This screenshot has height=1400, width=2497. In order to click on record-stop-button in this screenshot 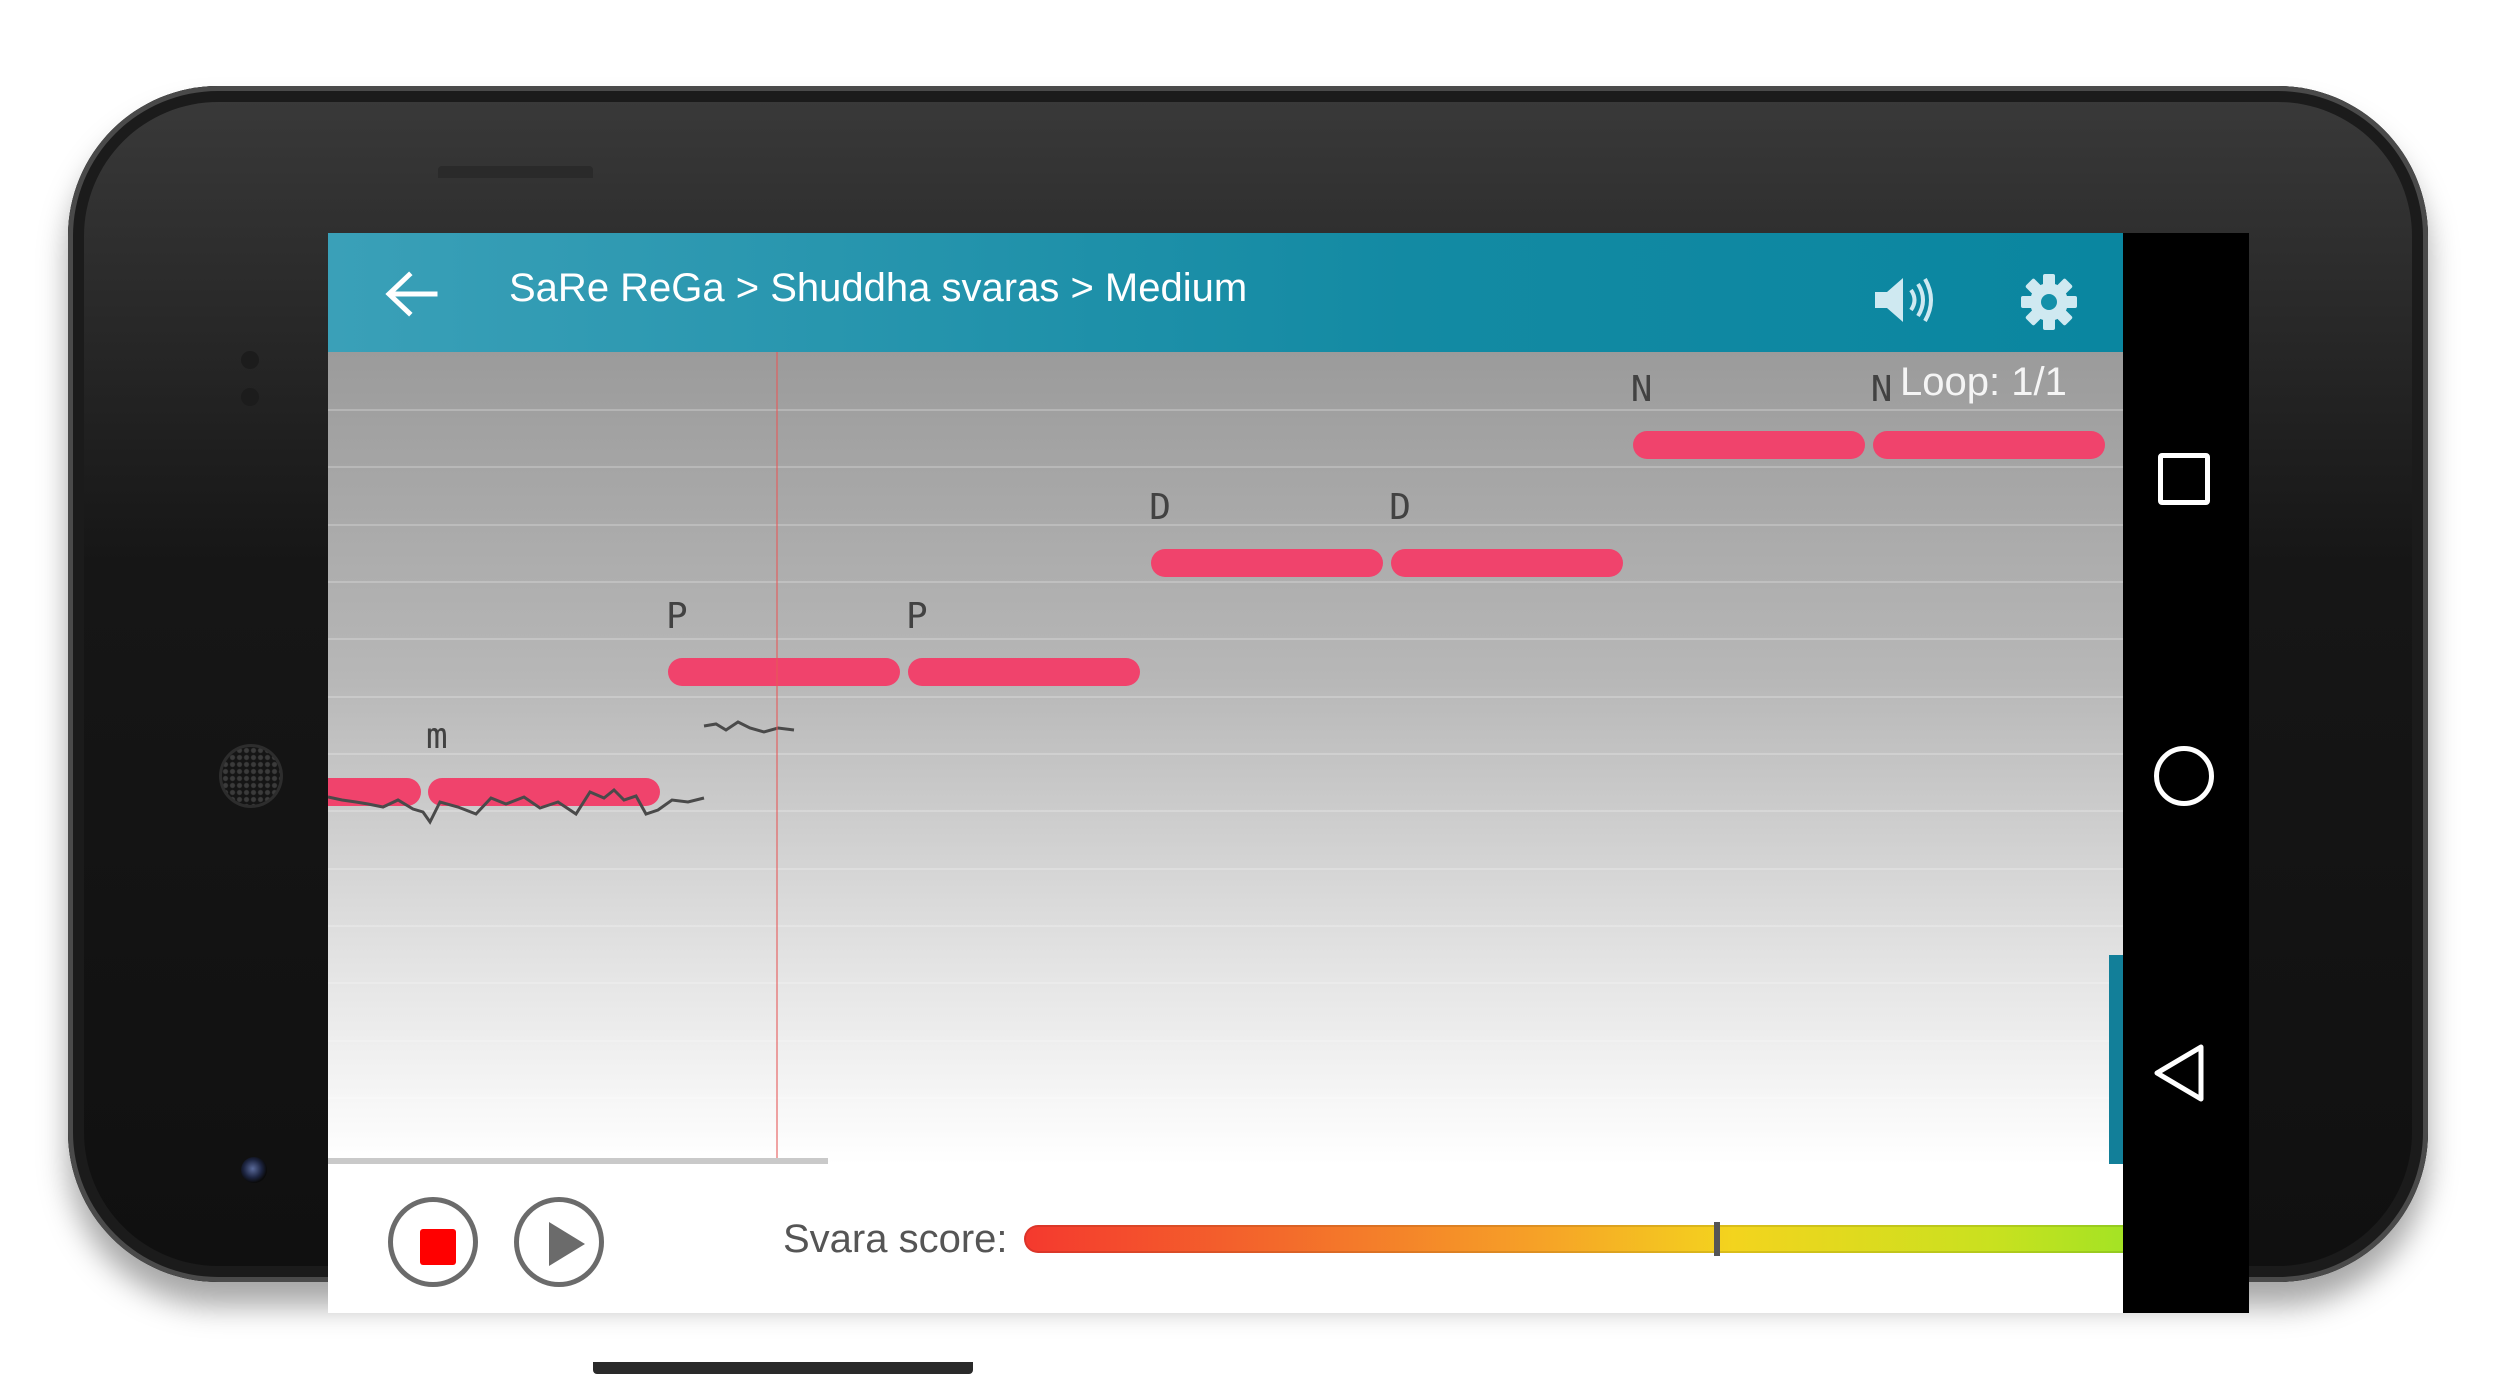, I will do `click(433, 1242)`.